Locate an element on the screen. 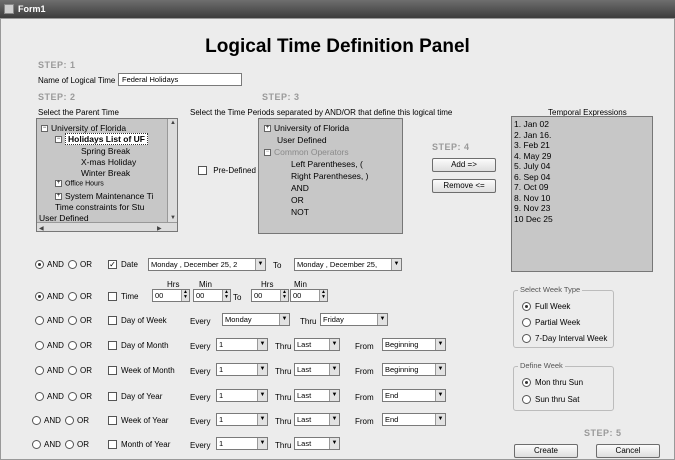  scroll-up-icon: ▲ is located at coordinates (173, 123).